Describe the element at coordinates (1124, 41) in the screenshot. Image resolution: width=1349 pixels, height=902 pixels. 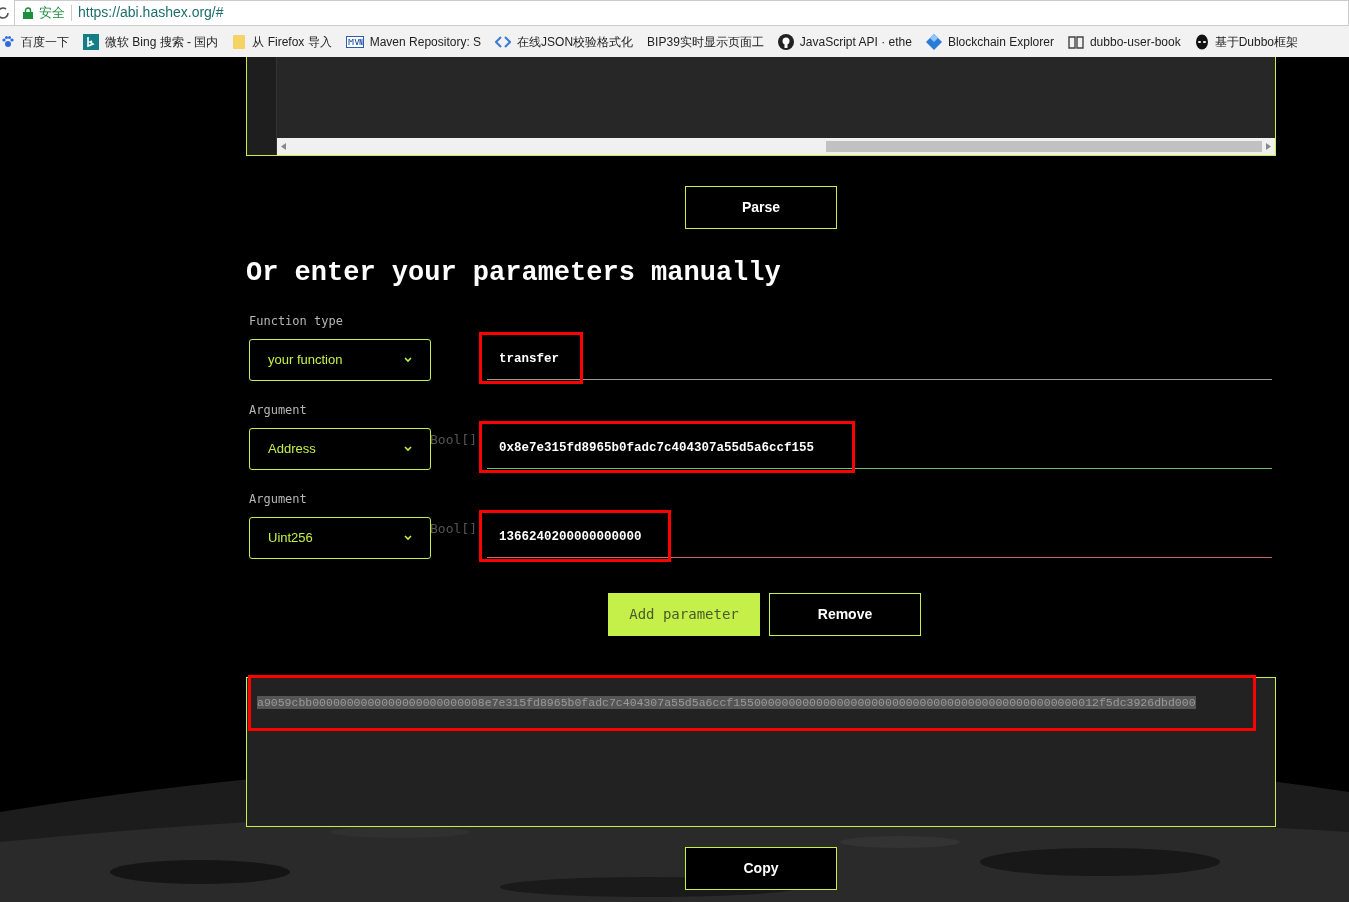
I see `bookmark: dubbo-user-book` at that location.